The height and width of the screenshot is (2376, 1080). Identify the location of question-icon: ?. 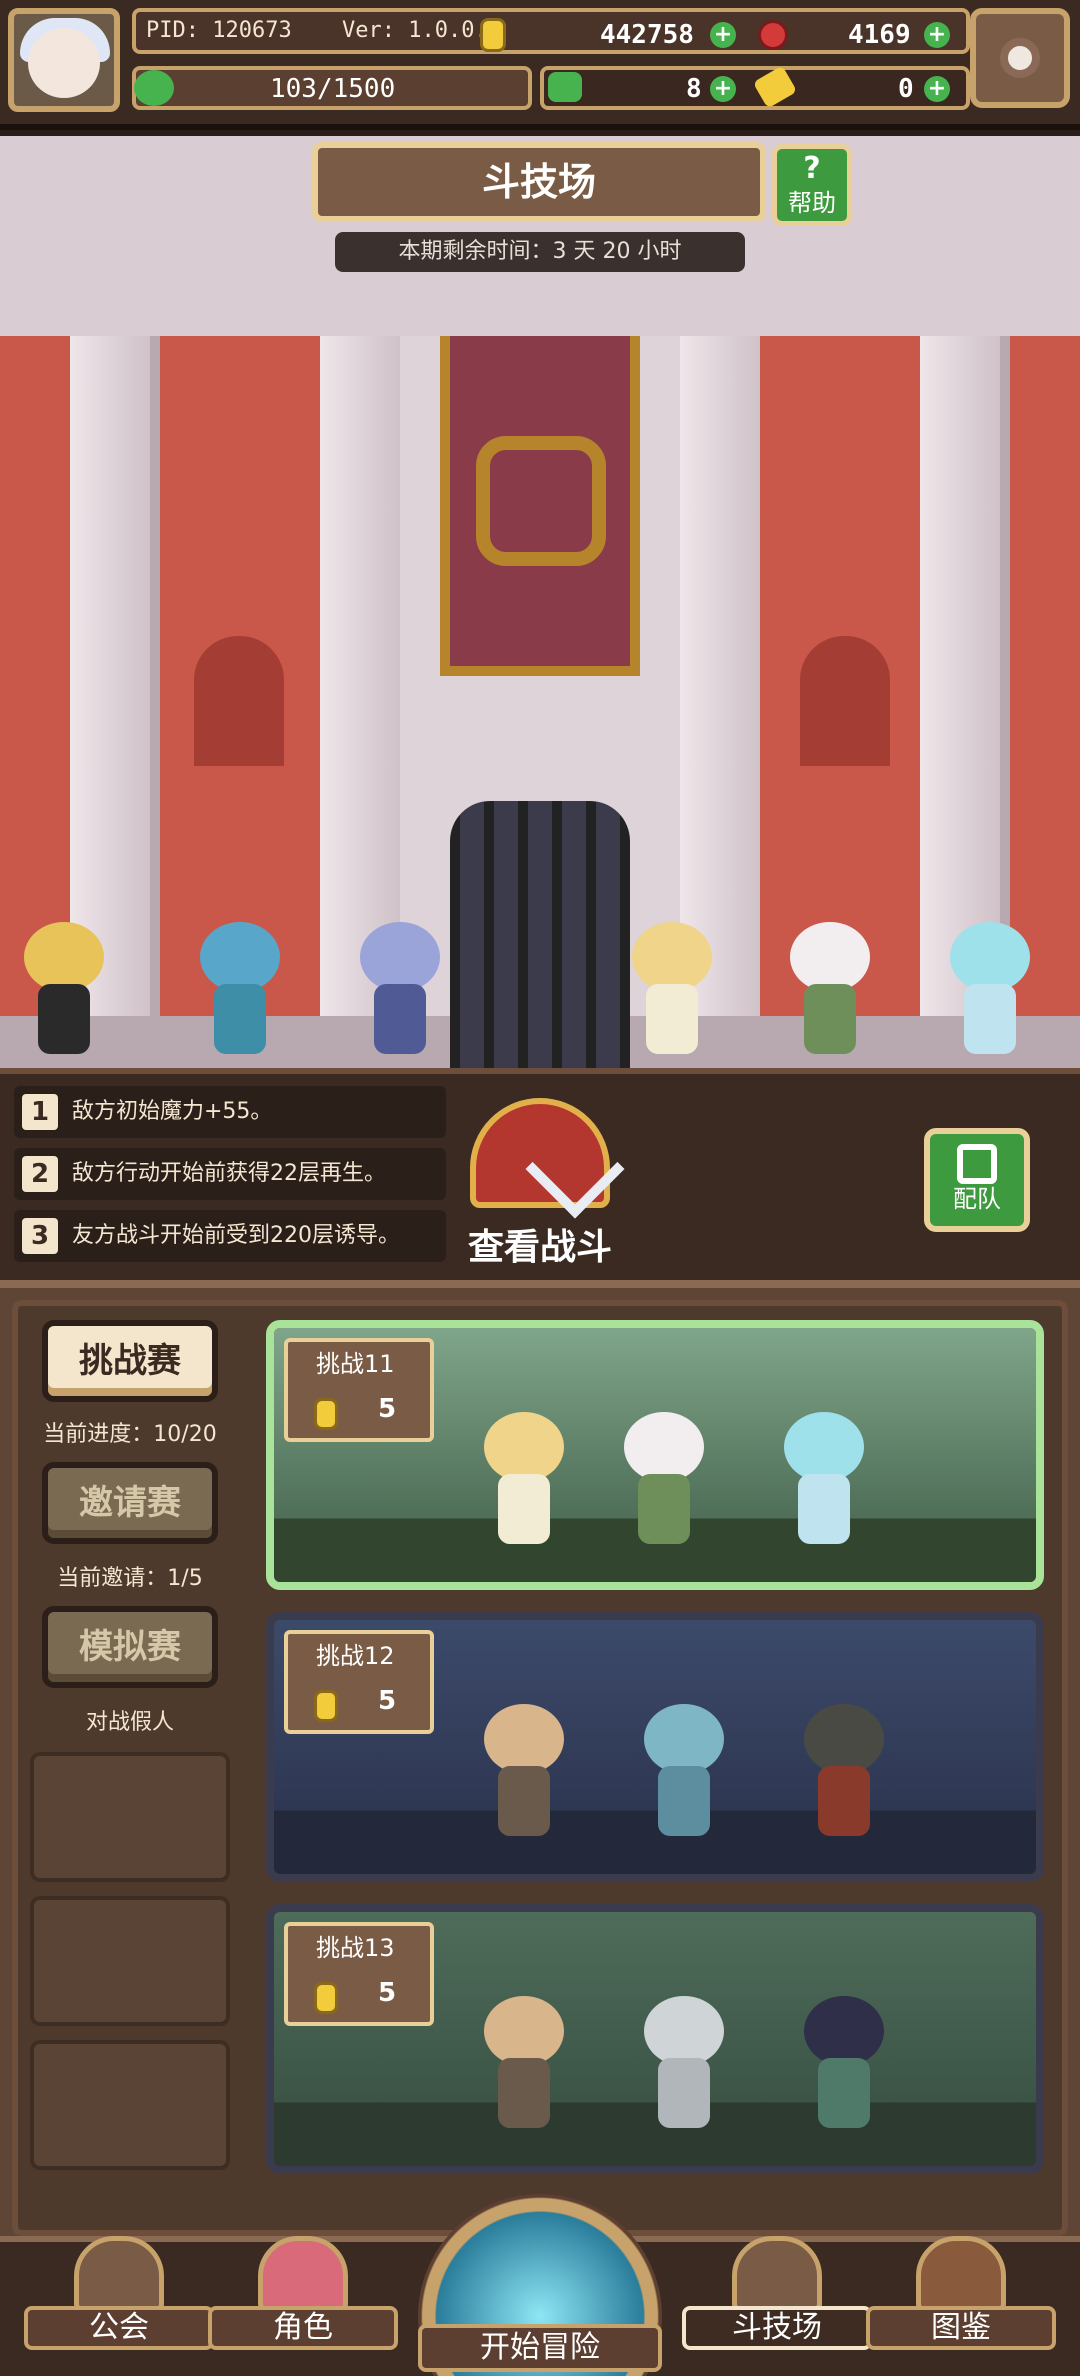
(812, 168).